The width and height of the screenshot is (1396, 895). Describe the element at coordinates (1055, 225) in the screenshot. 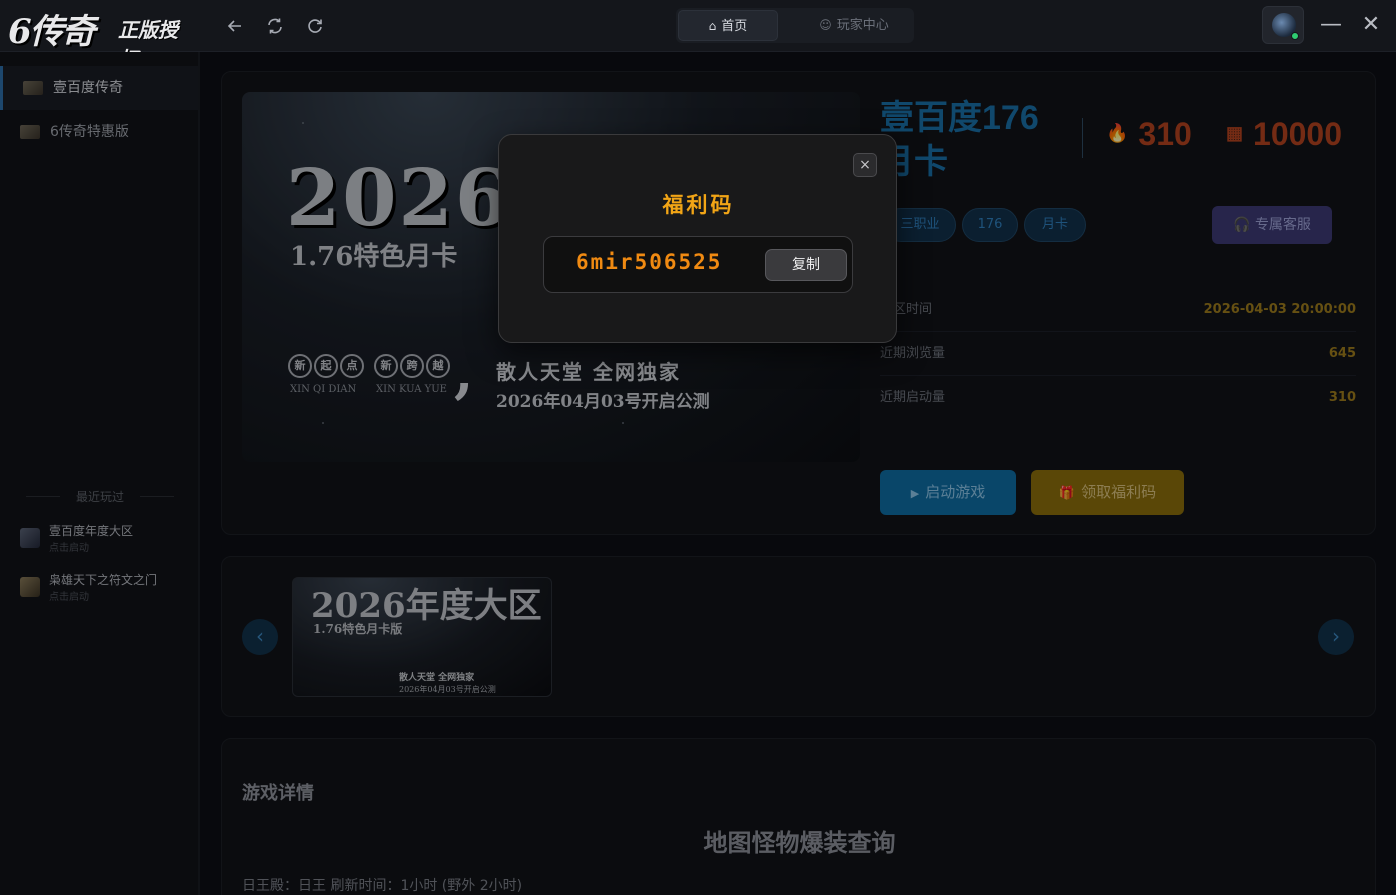

I see `tag-monthly-card: 月卡` at that location.